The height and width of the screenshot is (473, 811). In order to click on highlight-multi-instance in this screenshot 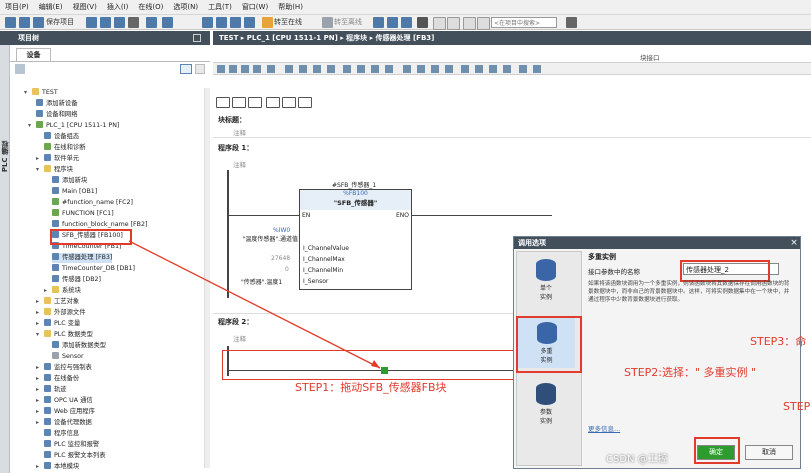, I will do `click(549, 344)`.